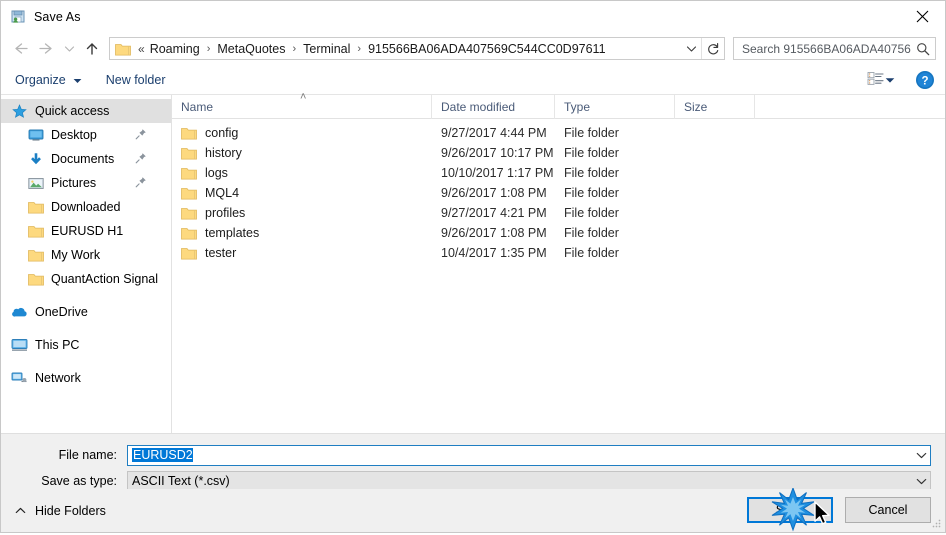 The width and height of the screenshot is (946, 535). I want to click on table-row: templates 9/26/2017 1:08 PM File folder, so click(558, 233).